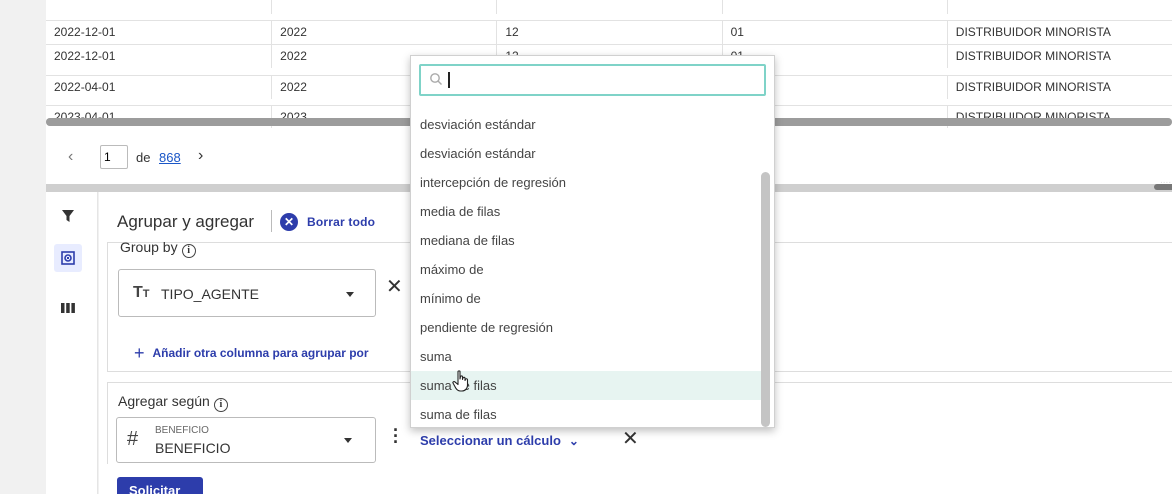 The image size is (1172, 494). I want to click on text-cursor, so click(449, 80).